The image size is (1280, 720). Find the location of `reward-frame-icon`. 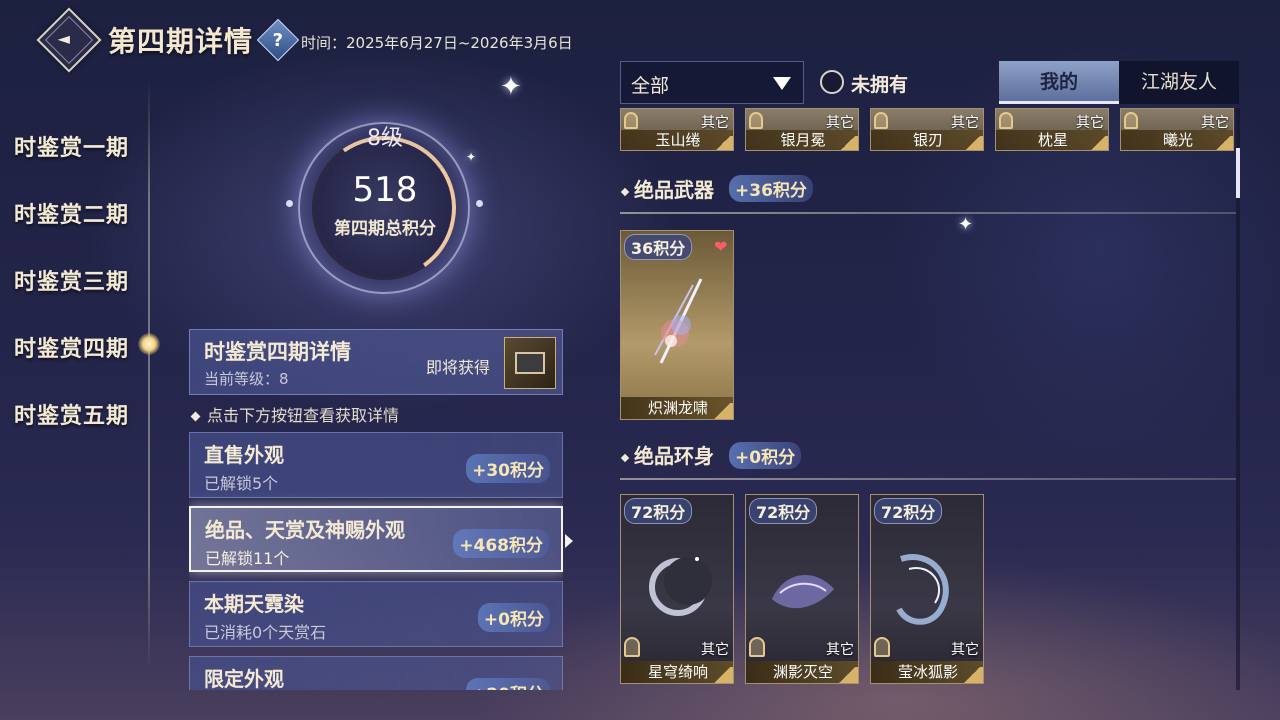

reward-frame-icon is located at coordinates (530, 363).